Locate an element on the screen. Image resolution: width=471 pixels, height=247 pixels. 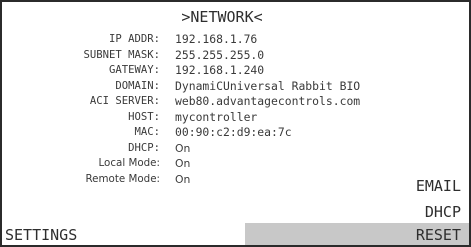
gateway-label: GATEWAY: is located at coordinates (134, 70).